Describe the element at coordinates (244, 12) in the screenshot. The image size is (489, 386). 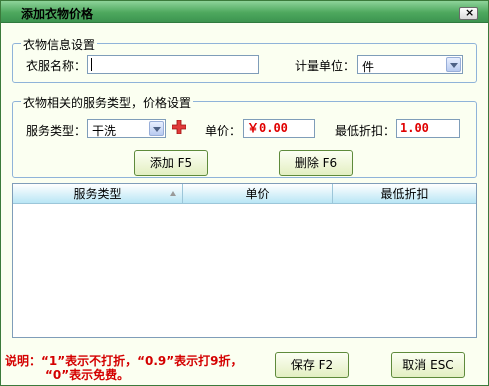
I see `title-bar: 添加衣物价格 ×` at that location.